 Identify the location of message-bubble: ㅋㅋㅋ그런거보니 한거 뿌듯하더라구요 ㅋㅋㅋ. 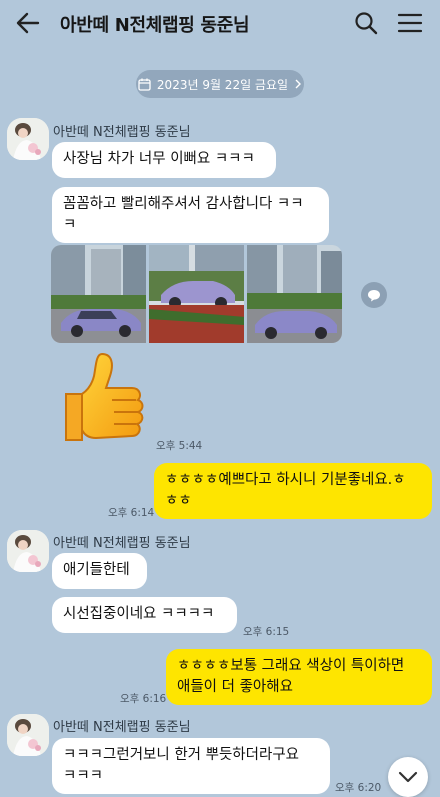
(191, 766).